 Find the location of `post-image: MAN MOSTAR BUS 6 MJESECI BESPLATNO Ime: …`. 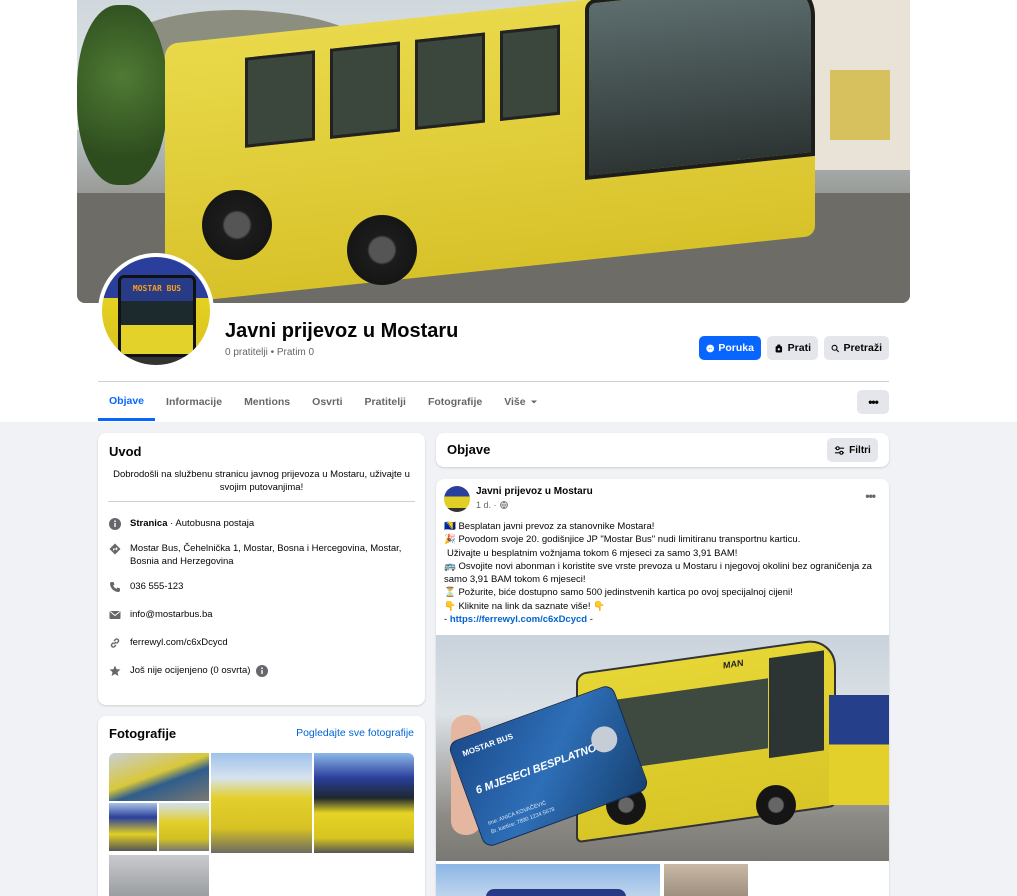

post-image: MAN MOSTAR BUS 6 MJESECI BESPLATNO Ime: … is located at coordinates (662, 748).